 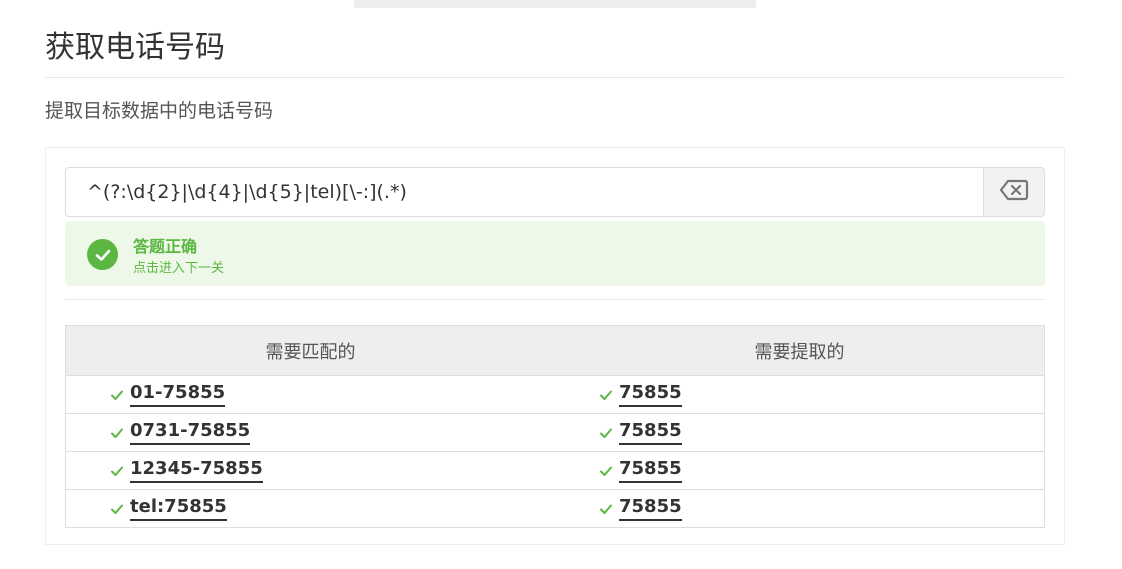 What do you see at coordinates (135, 47) in the screenshot?
I see `page-title: 获取电话号码` at bounding box center [135, 47].